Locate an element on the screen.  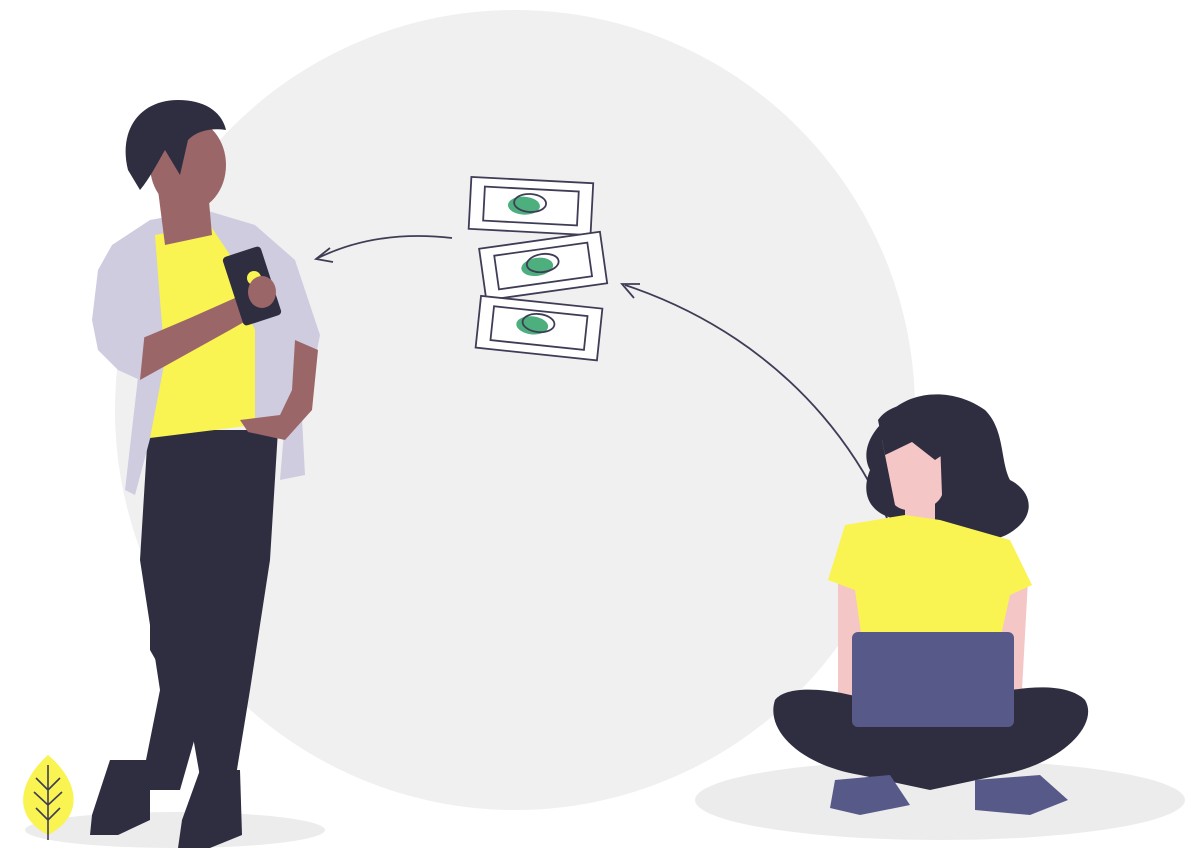
man-left-shoe is located at coordinates (120, 797).